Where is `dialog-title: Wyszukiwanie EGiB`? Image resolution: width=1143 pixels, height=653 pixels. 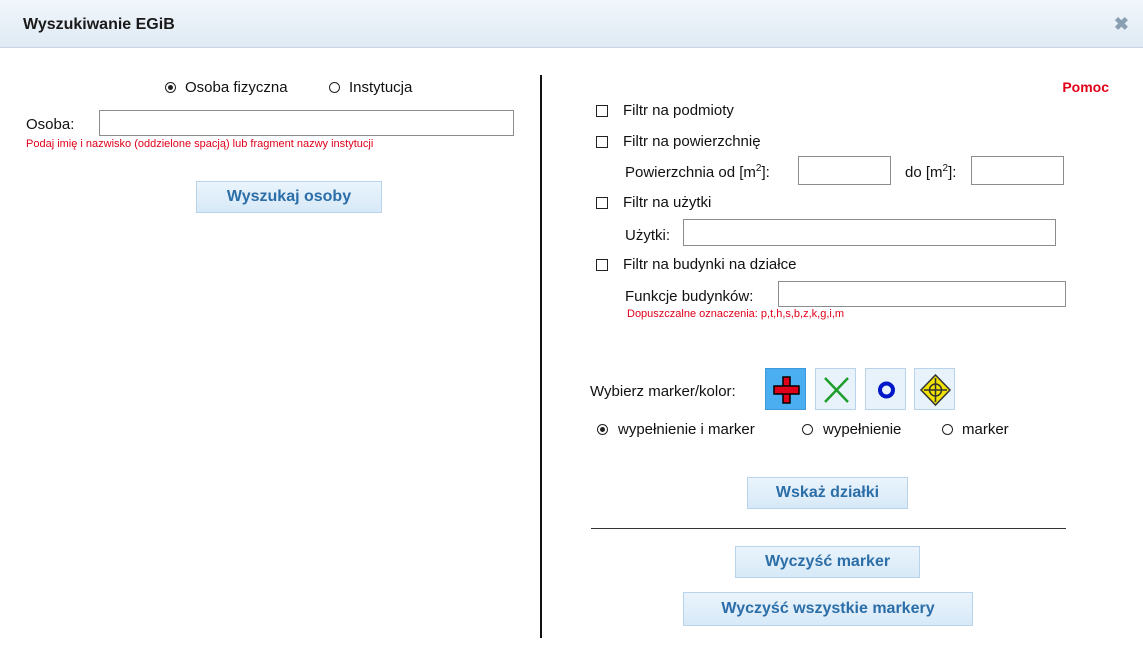 dialog-title: Wyszukiwanie EGiB is located at coordinates (99, 24).